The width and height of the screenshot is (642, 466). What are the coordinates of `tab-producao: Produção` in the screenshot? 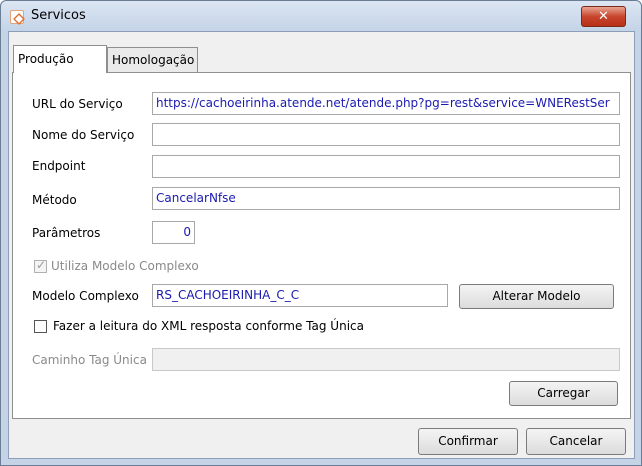 It's located at (60, 59).